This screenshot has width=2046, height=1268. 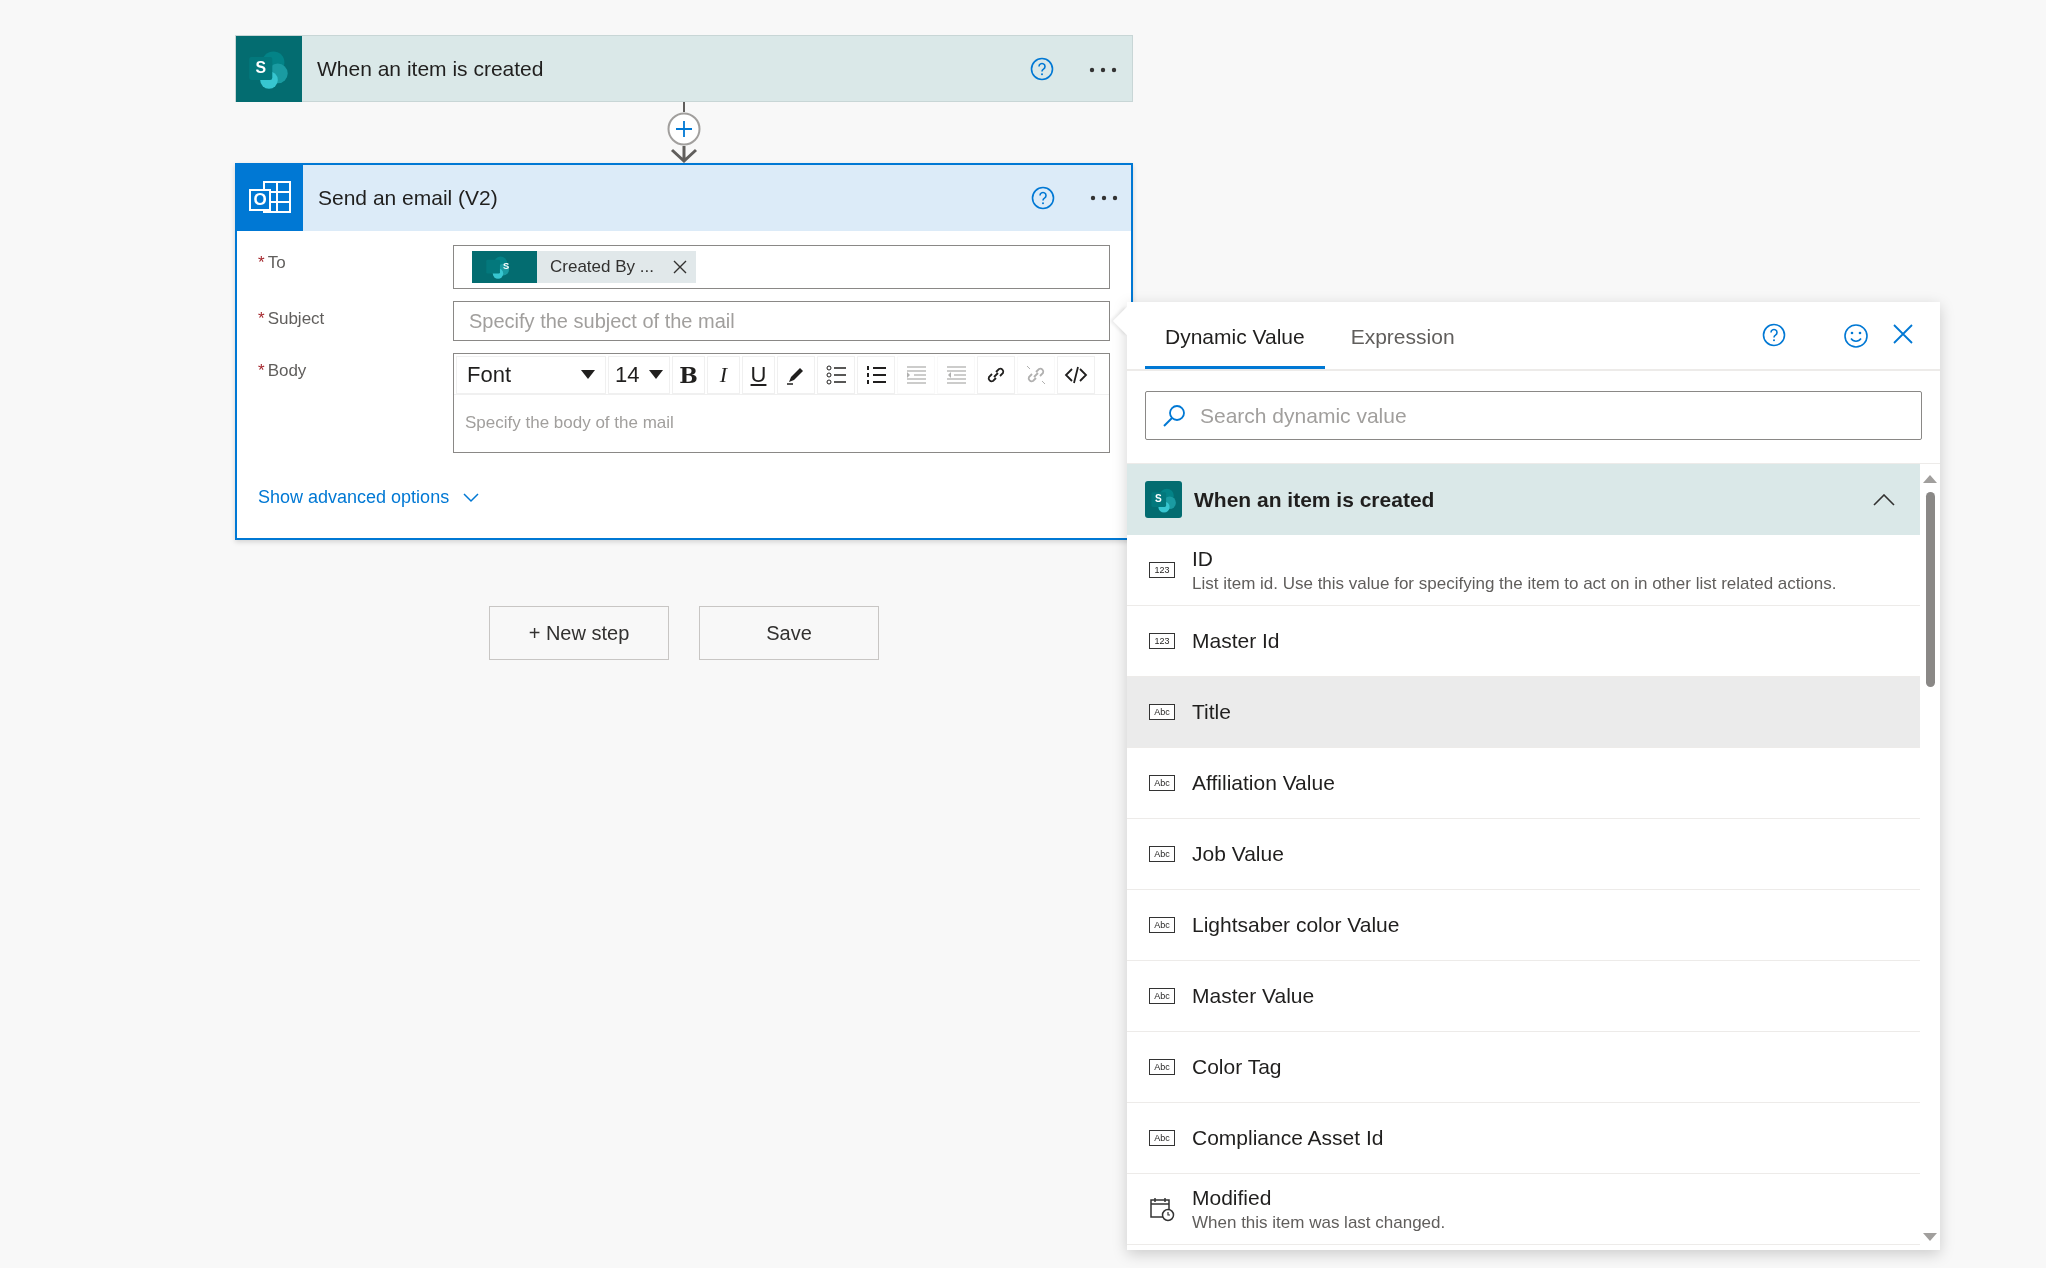 I want to click on scrollbar-thumb, so click(x=1930, y=589).